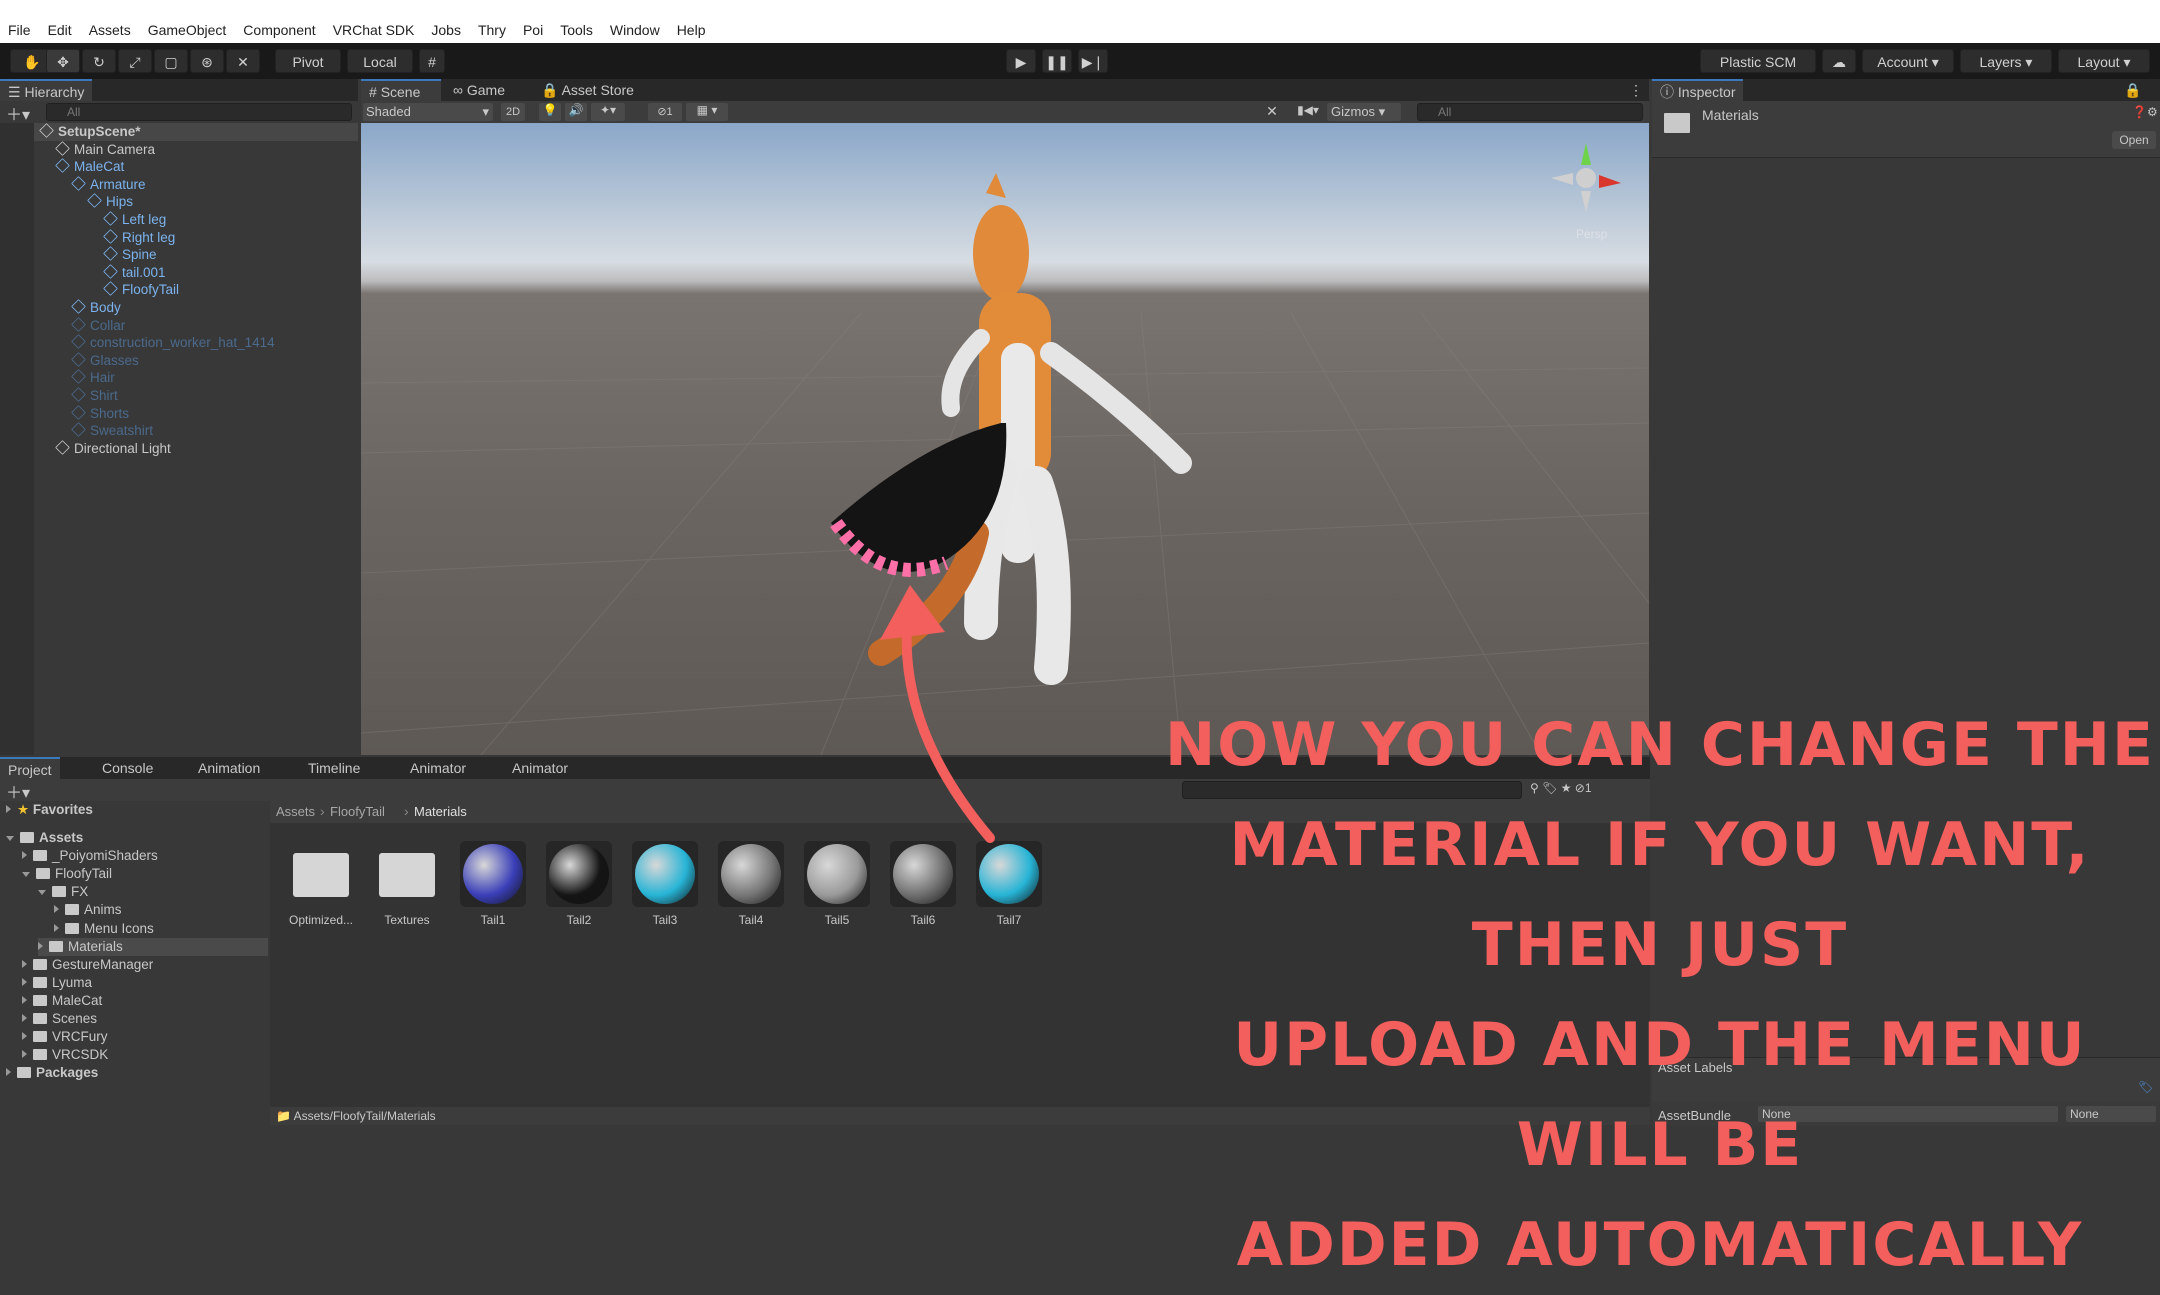 Image resolution: width=2160 pixels, height=1295 pixels. What do you see at coordinates (1660, 1095) in the screenshot?
I see `annotation-line: upload and the menu will be` at bounding box center [1660, 1095].